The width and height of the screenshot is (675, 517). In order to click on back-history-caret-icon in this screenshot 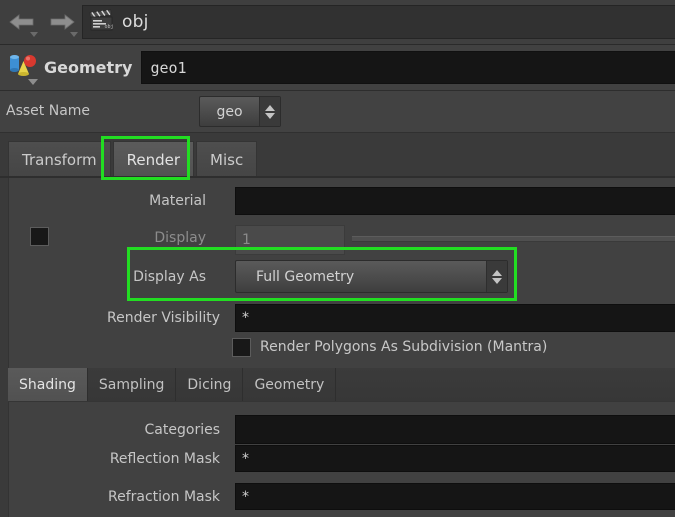, I will do `click(34, 34)`.